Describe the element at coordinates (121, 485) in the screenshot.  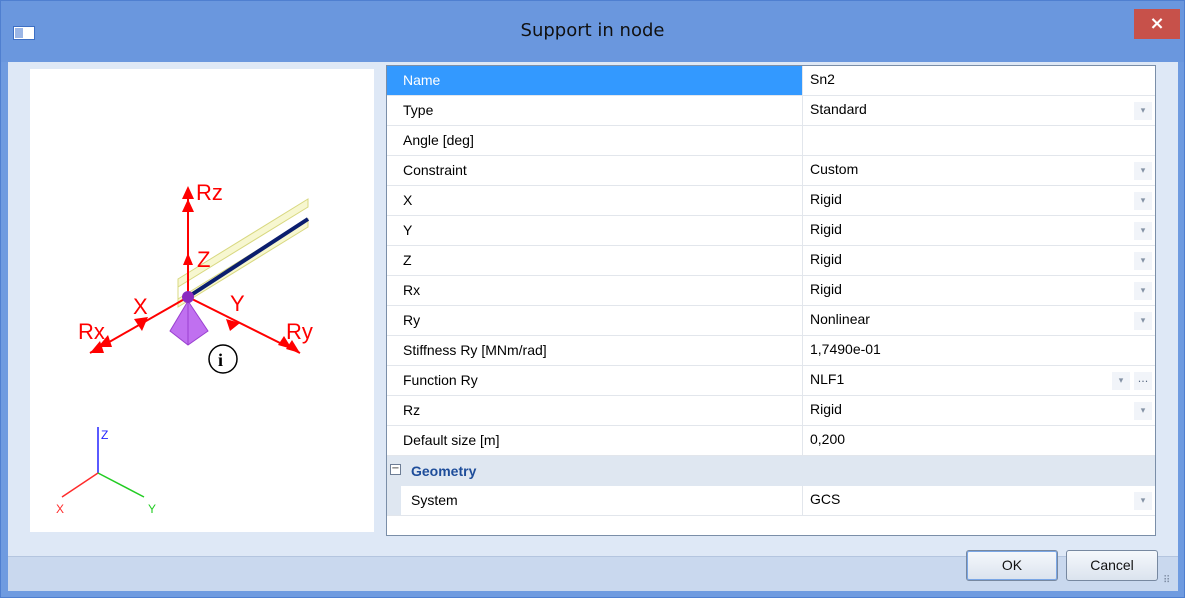
I see `axis-y-line` at that location.